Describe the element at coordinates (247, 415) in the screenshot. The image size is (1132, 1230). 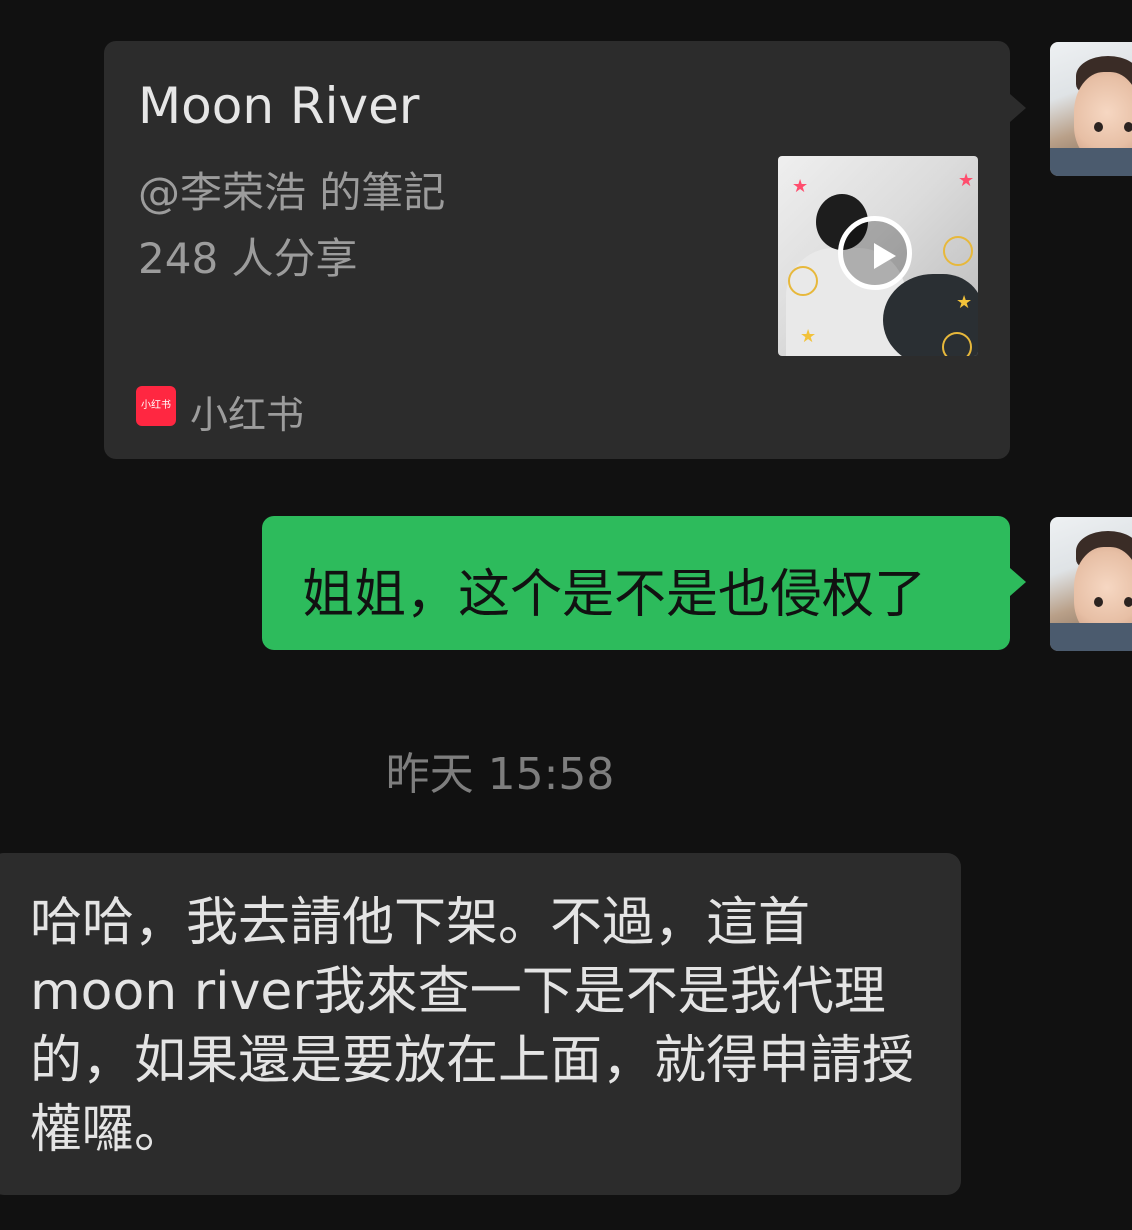
I see `card-source-name: 小红书` at that location.